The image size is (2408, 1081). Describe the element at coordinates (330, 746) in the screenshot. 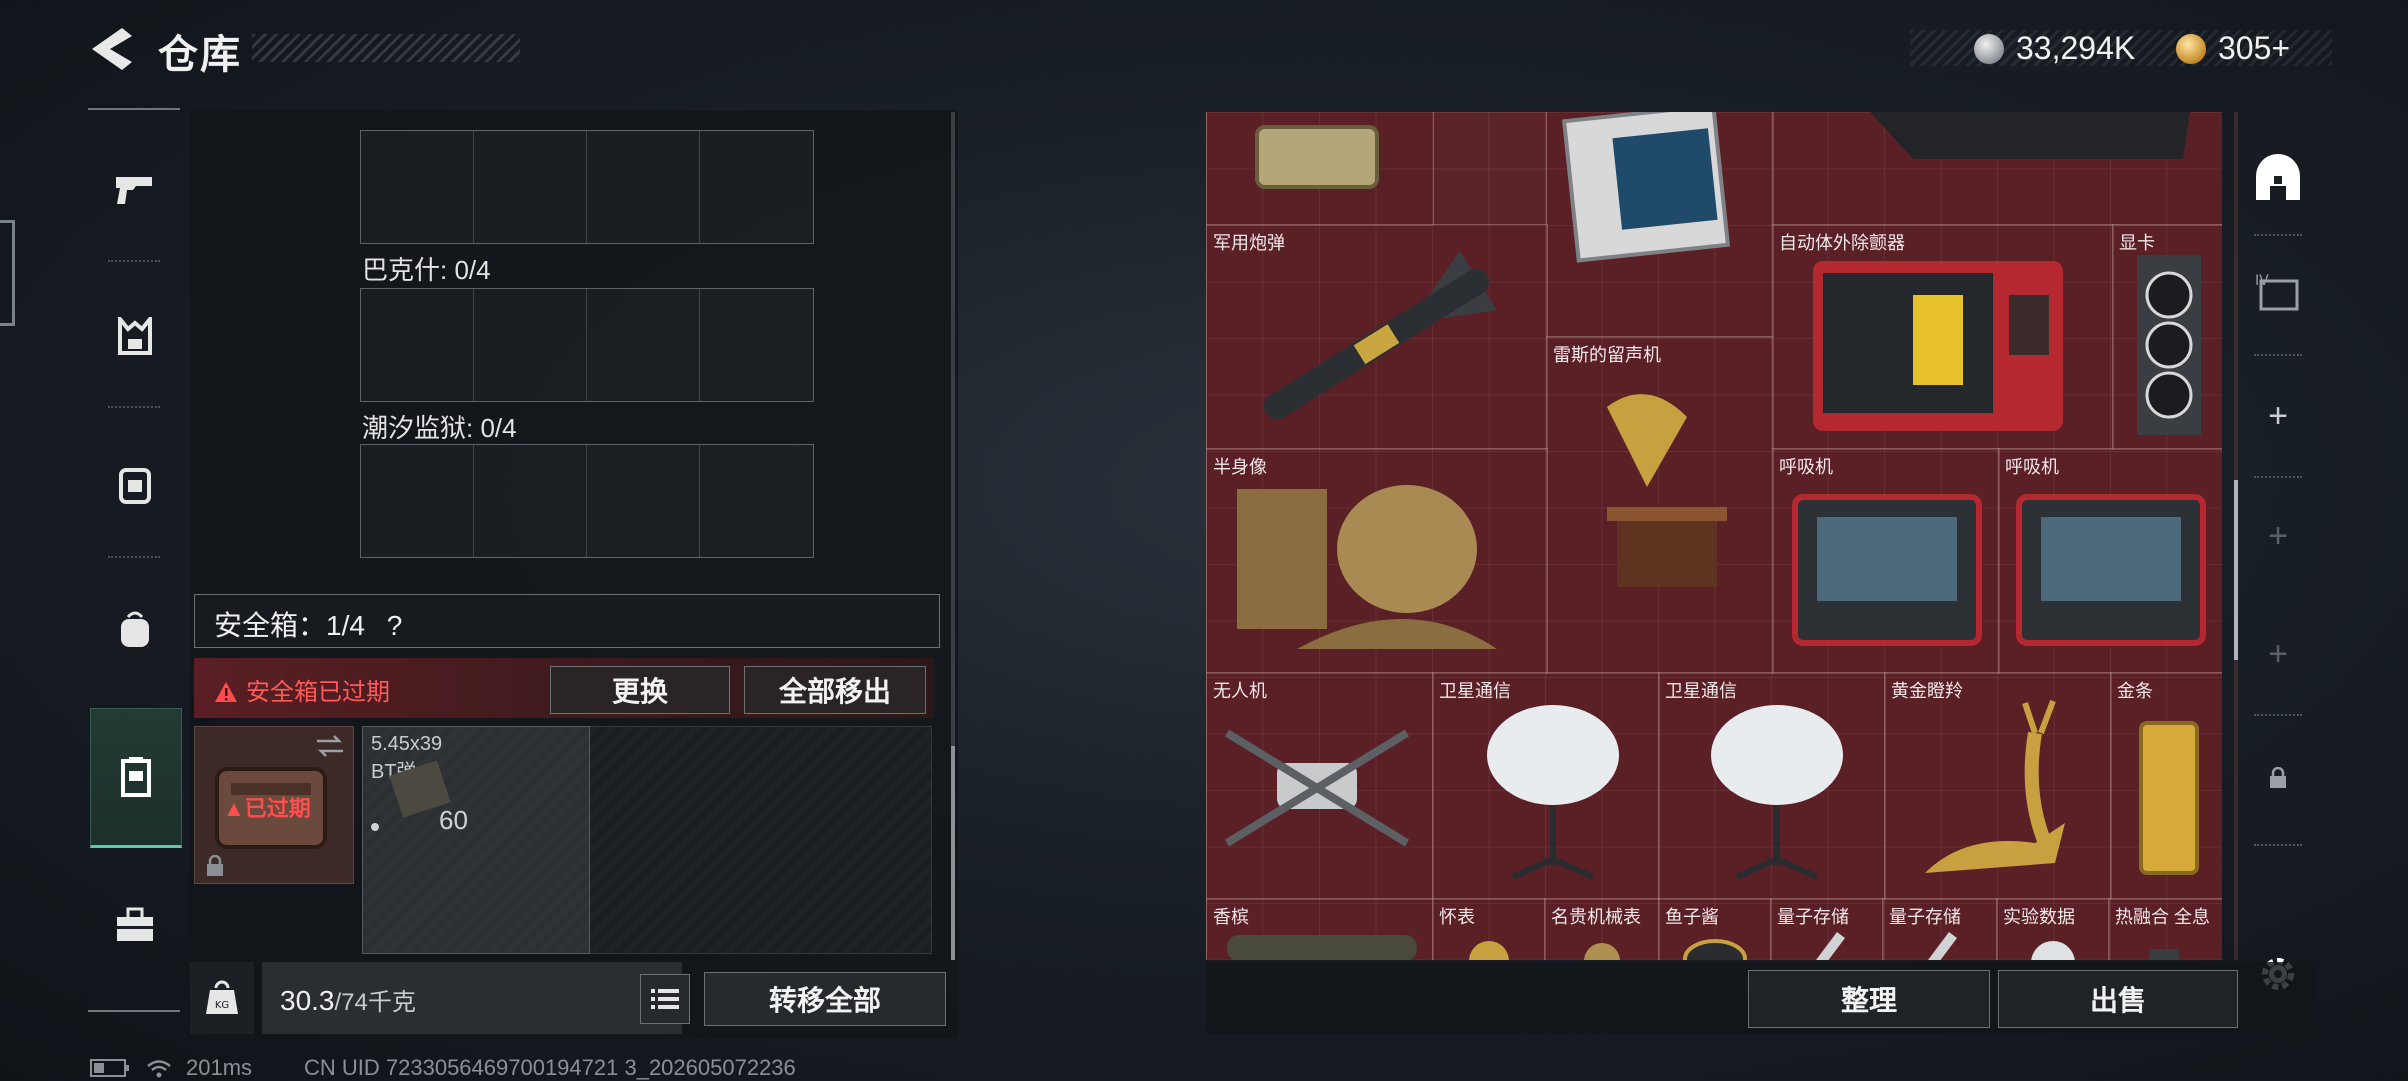

I see `swap-icon` at that location.